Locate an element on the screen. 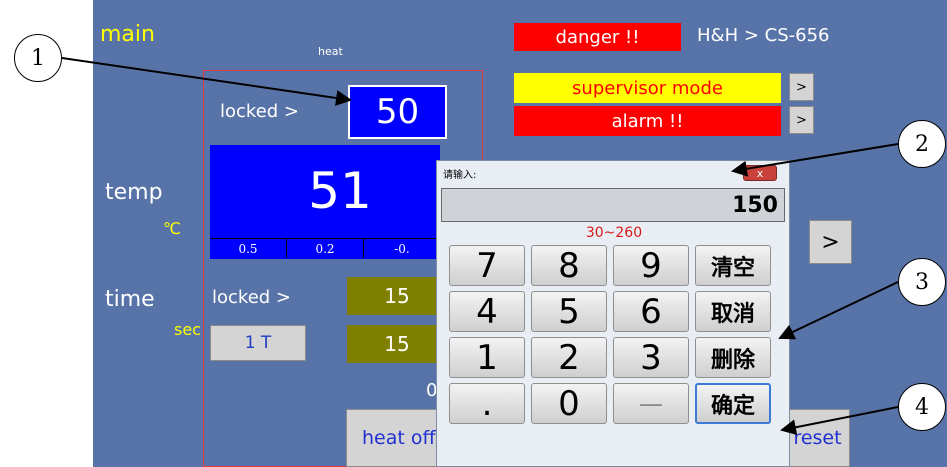 Image resolution: width=947 pixels, height=467 pixels. callout-2-arrow is located at coordinates (815, 160).